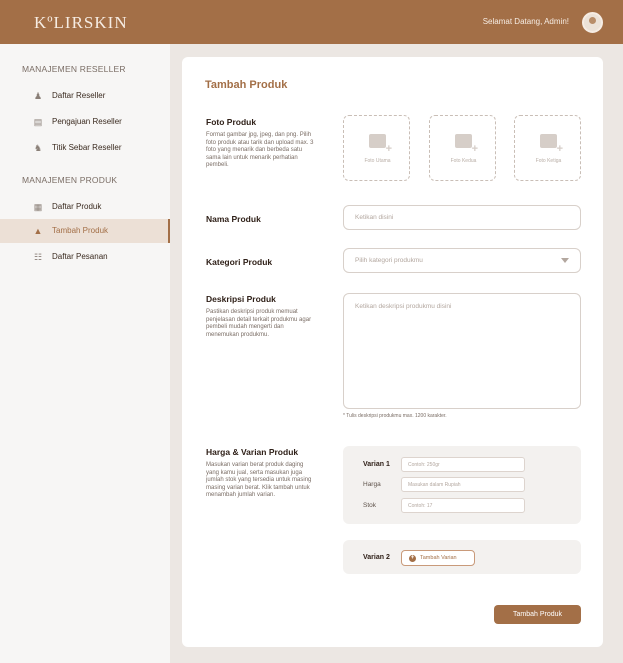  What do you see at coordinates (389, 260) in the screenshot?
I see `select-placeholder: Pilih kategori produkmu` at bounding box center [389, 260].